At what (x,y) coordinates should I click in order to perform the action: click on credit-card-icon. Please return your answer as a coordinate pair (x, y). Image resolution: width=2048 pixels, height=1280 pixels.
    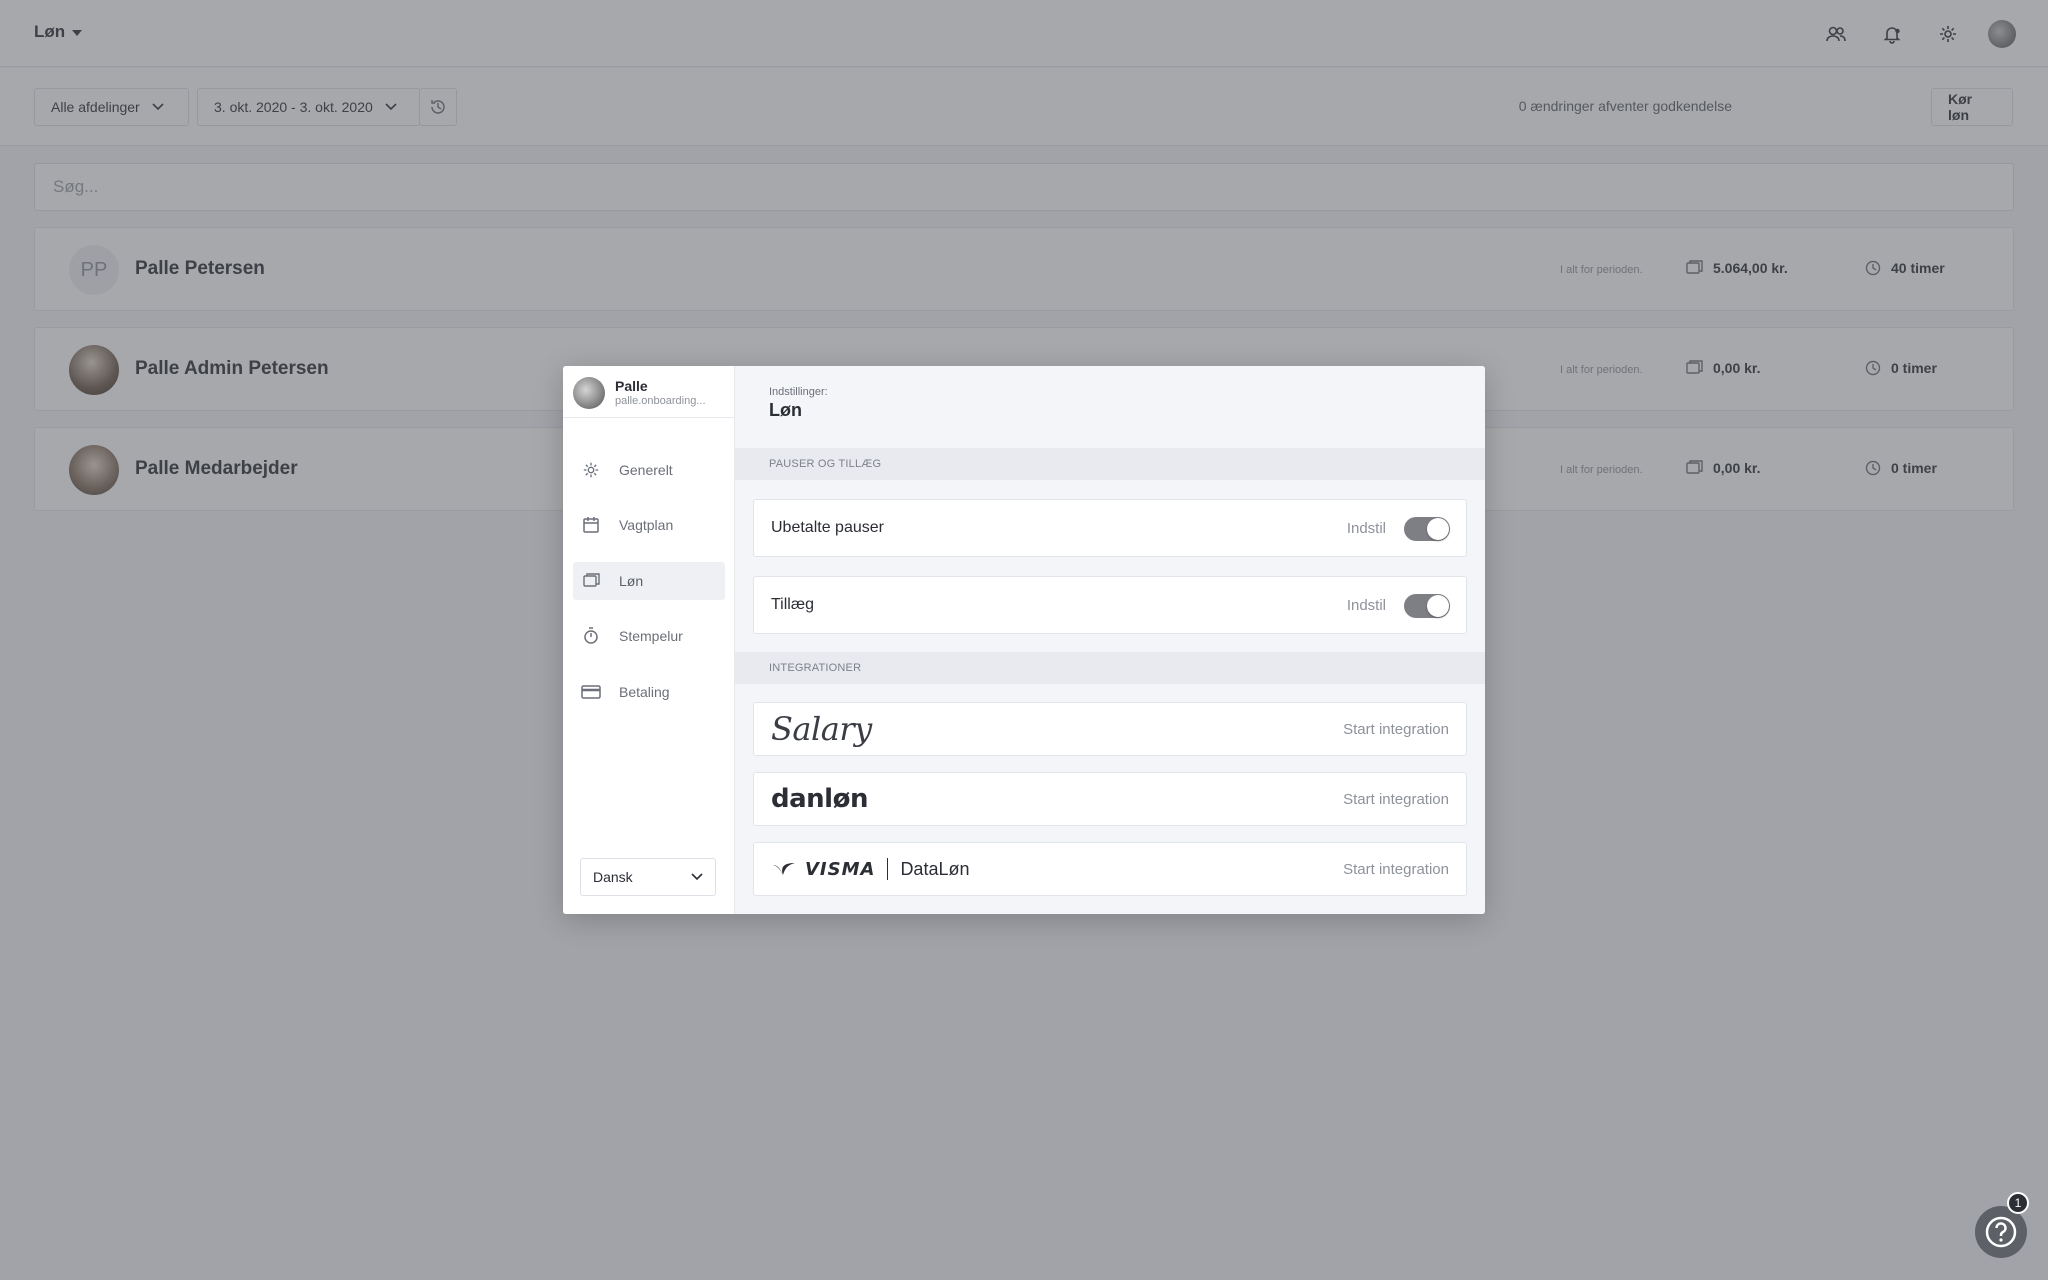
    Looking at the image, I should click on (591, 692).